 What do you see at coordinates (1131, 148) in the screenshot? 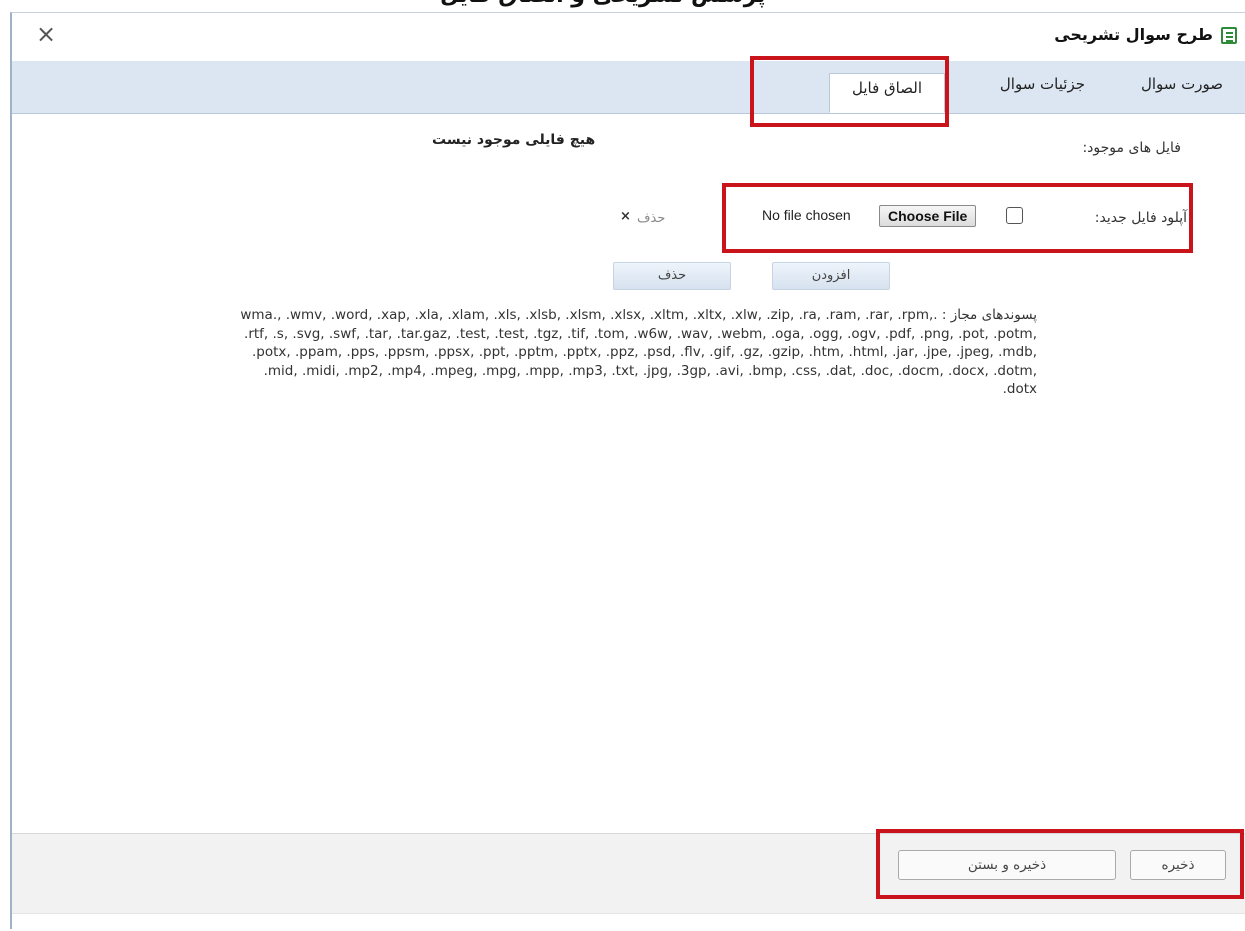
I see `existing-files-label: فایل های موجود:` at bounding box center [1131, 148].